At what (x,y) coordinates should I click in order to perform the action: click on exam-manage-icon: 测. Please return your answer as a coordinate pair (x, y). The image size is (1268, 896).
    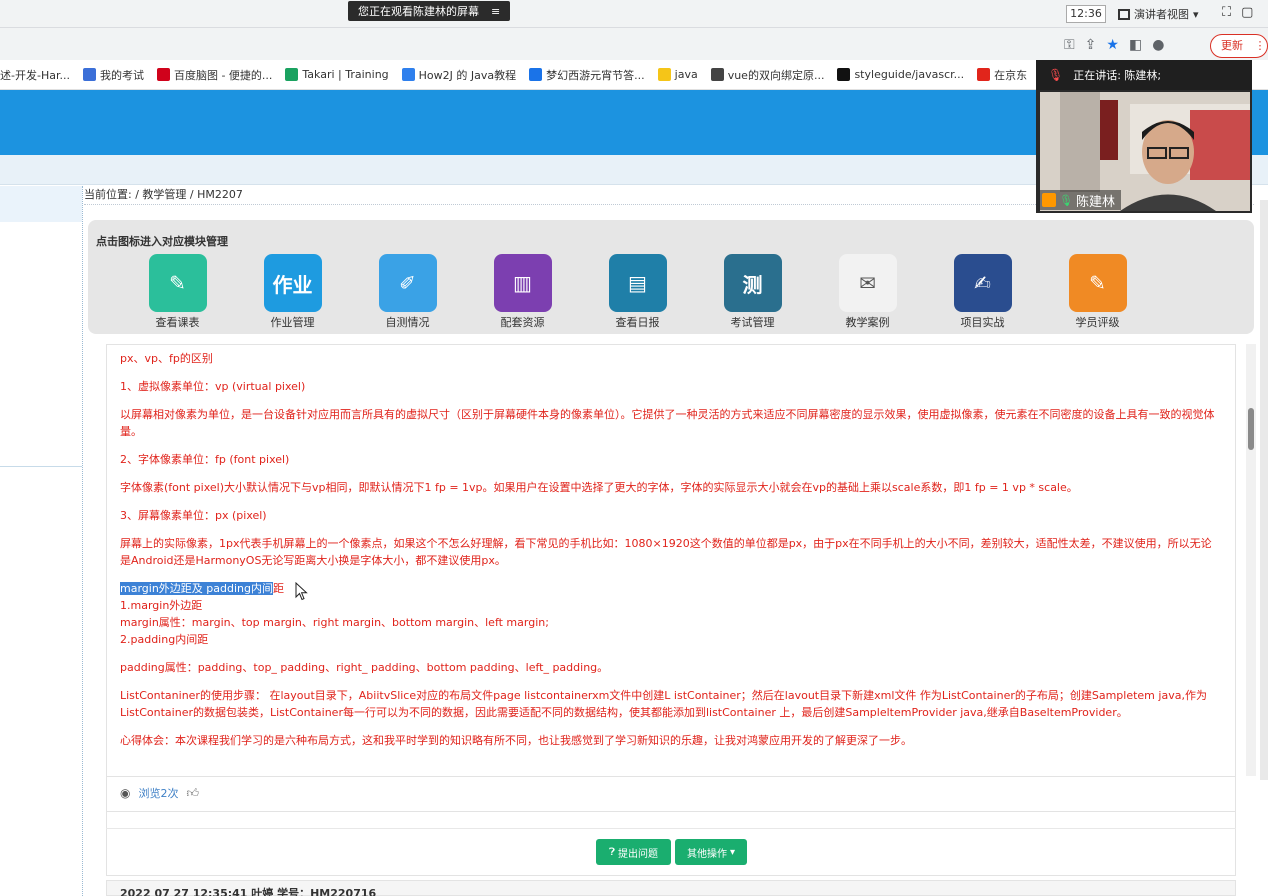
    Looking at the image, I should click on (752, 283).